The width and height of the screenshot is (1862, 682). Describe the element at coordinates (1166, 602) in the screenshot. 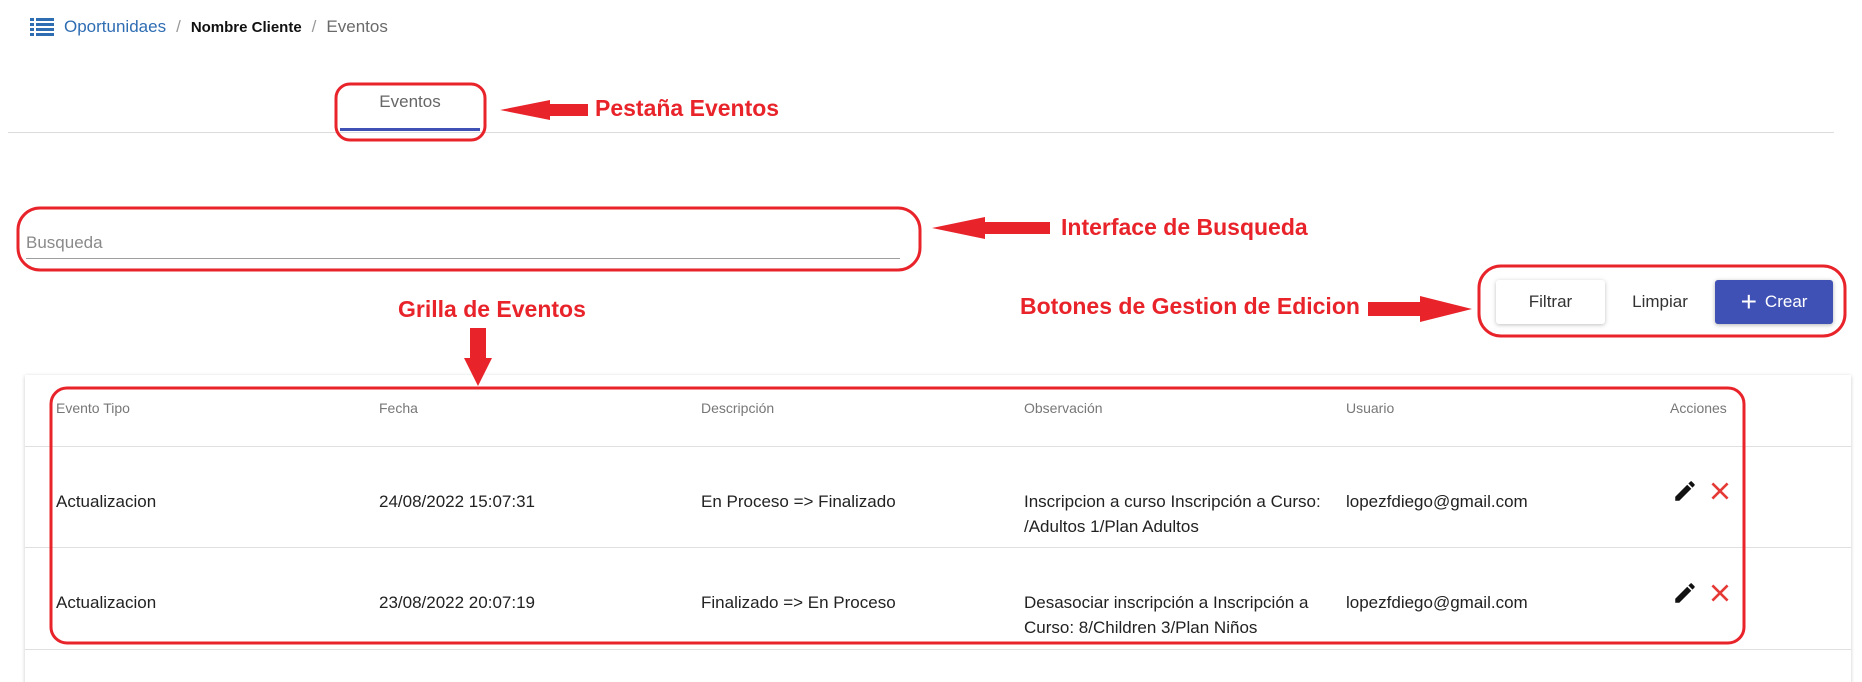

I see `cell-observacion-line1: Desasociar inscripción a Inscripción a` at that location.